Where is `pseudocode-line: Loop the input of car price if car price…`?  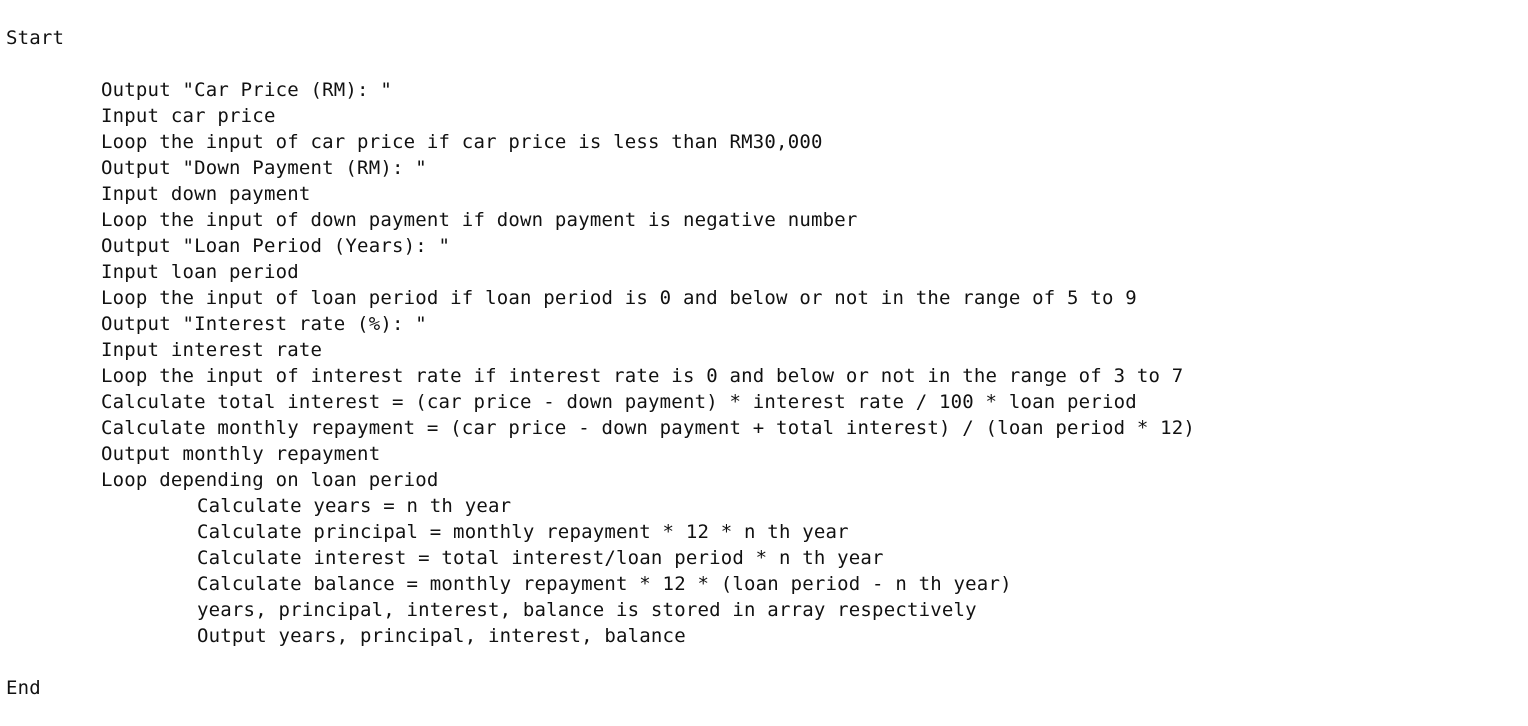 pseudocode-line: Loop the input of car price if car price… is located at coordinates (462, 142).